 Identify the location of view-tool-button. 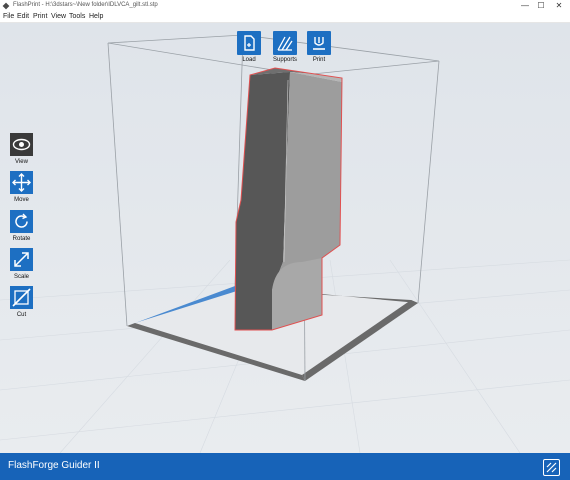
(21, 144).